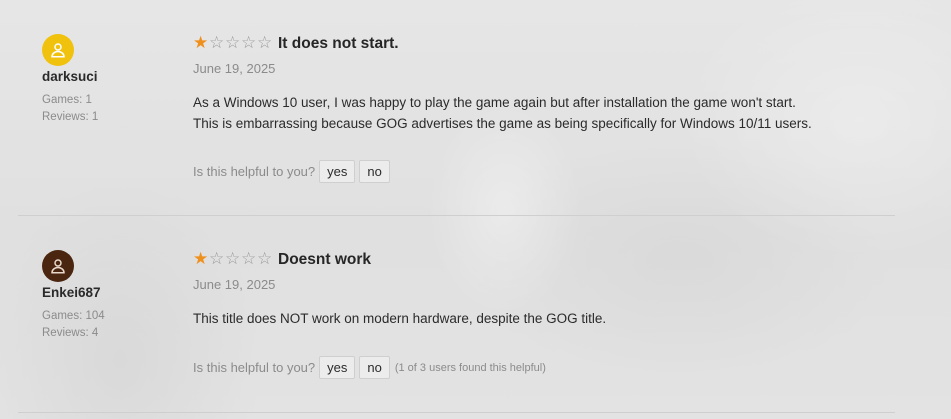  What do you see at coordinates (70, 333) in the screenshot?
I see `reviews-count: Reviews: 4` at bounding box center [70, 333].